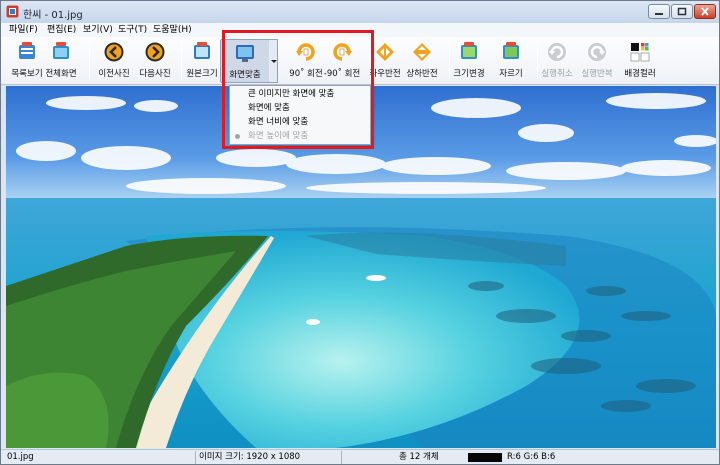  Describe the element at coordinates (300, 122) in the screenshot. I see `fit-width-item: 화면 너비에 맞춤` at that location.